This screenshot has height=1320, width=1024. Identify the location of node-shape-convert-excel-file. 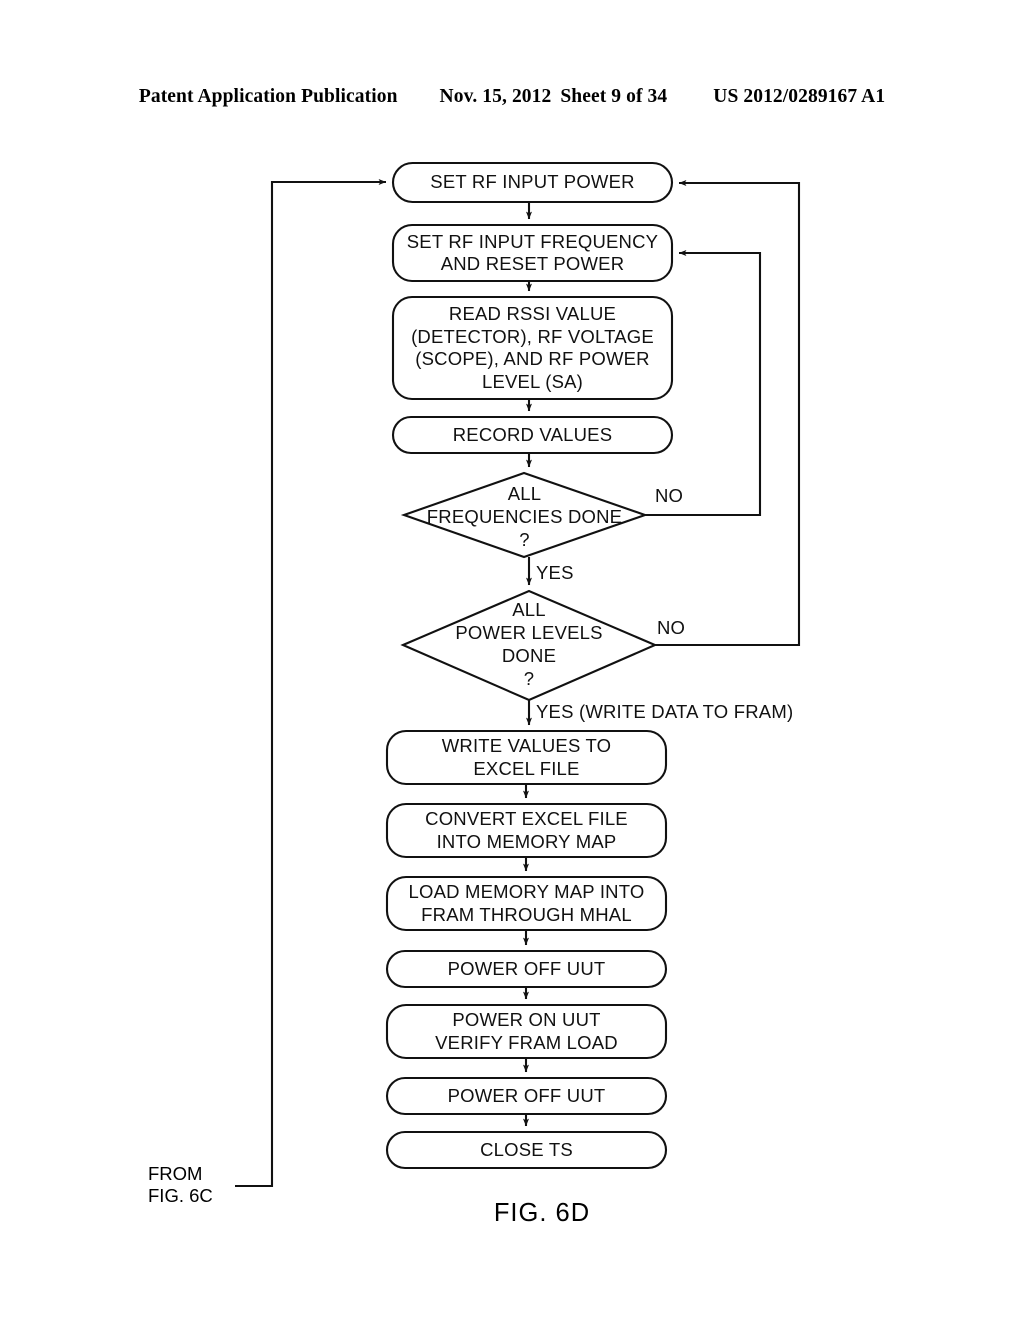
(526, 830).